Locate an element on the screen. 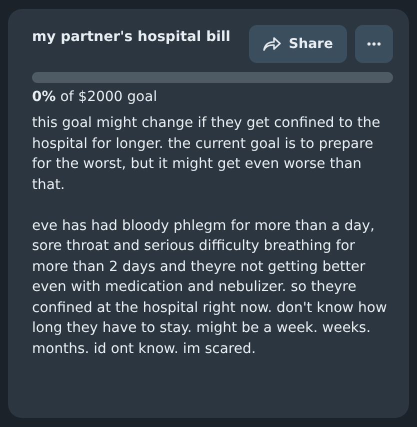 This screenshot has width=417, height=427. share-button: Share is located at coordinates (297, 44).